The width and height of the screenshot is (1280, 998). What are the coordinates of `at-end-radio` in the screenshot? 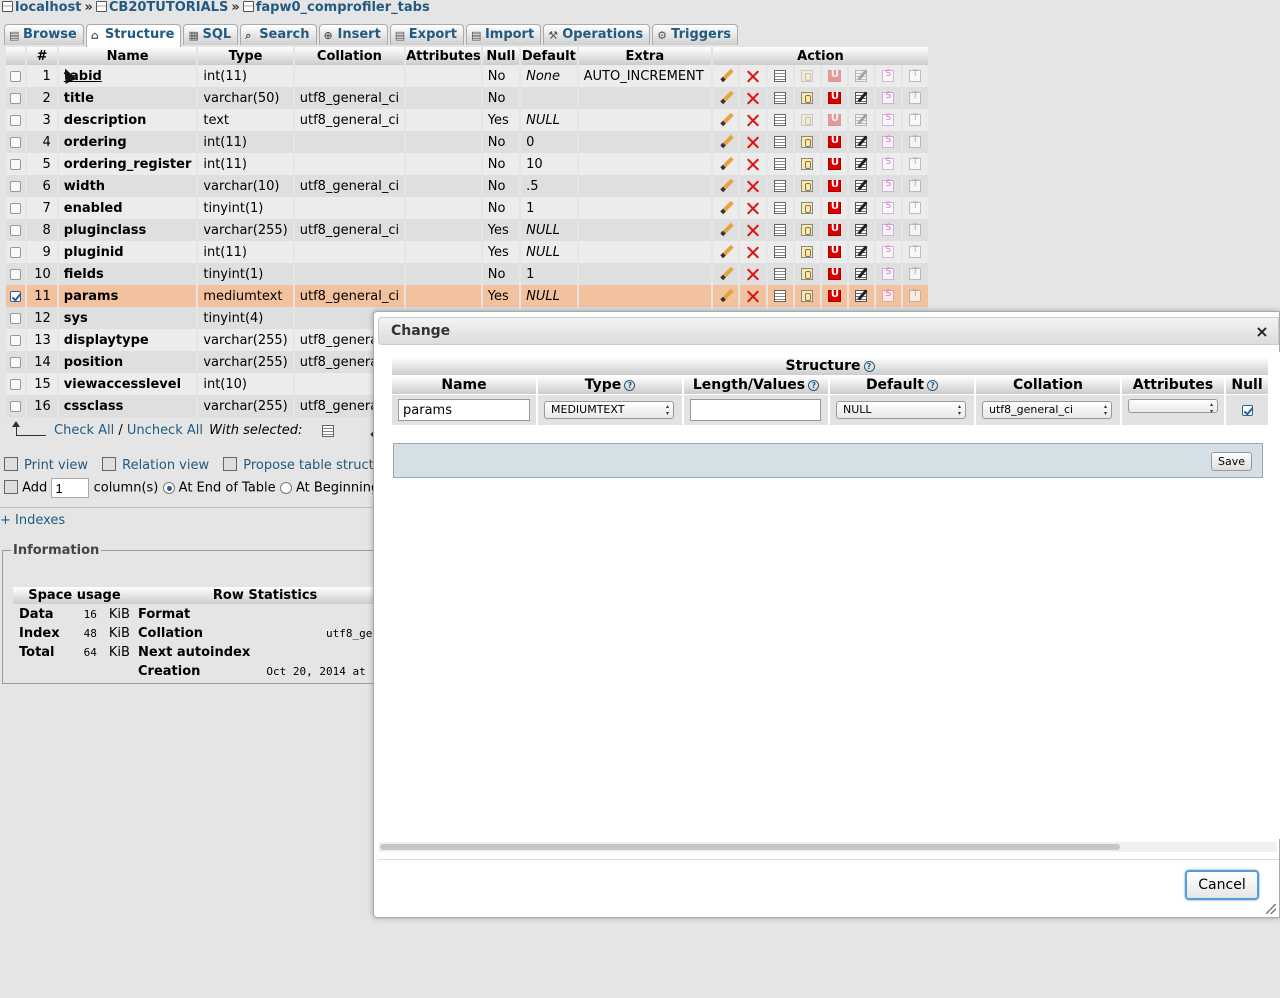 It's located at (168, 487).